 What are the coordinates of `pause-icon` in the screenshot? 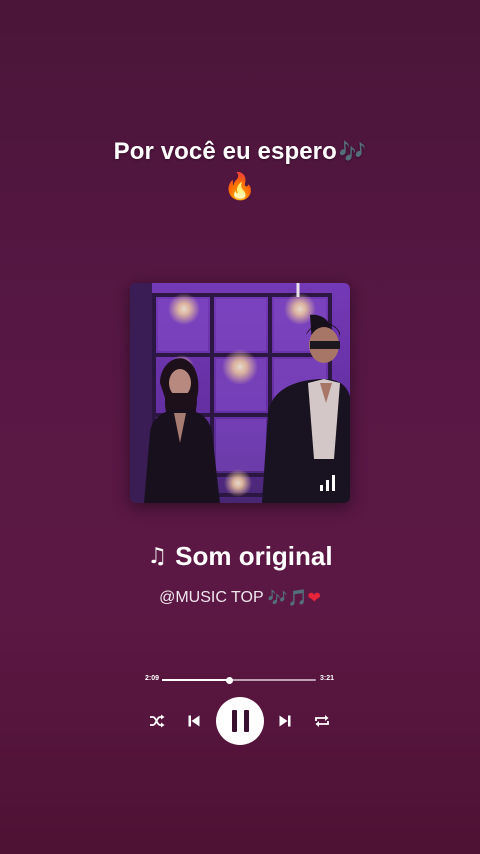 It's located at (240, 721).